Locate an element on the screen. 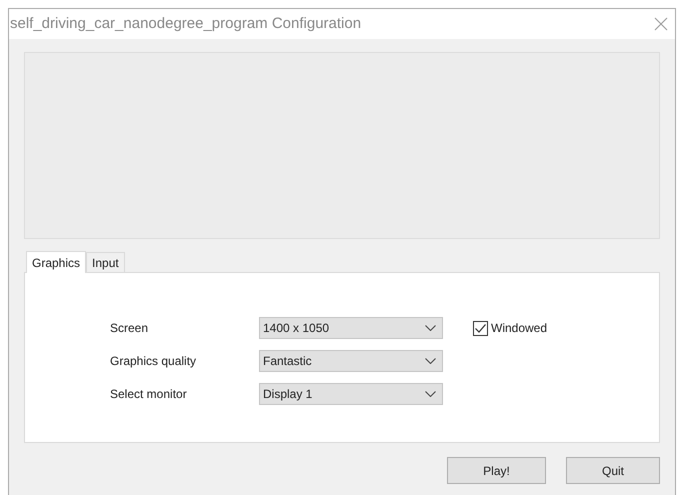  checkbox-label: Windowed is located at coordinates (519, 328).